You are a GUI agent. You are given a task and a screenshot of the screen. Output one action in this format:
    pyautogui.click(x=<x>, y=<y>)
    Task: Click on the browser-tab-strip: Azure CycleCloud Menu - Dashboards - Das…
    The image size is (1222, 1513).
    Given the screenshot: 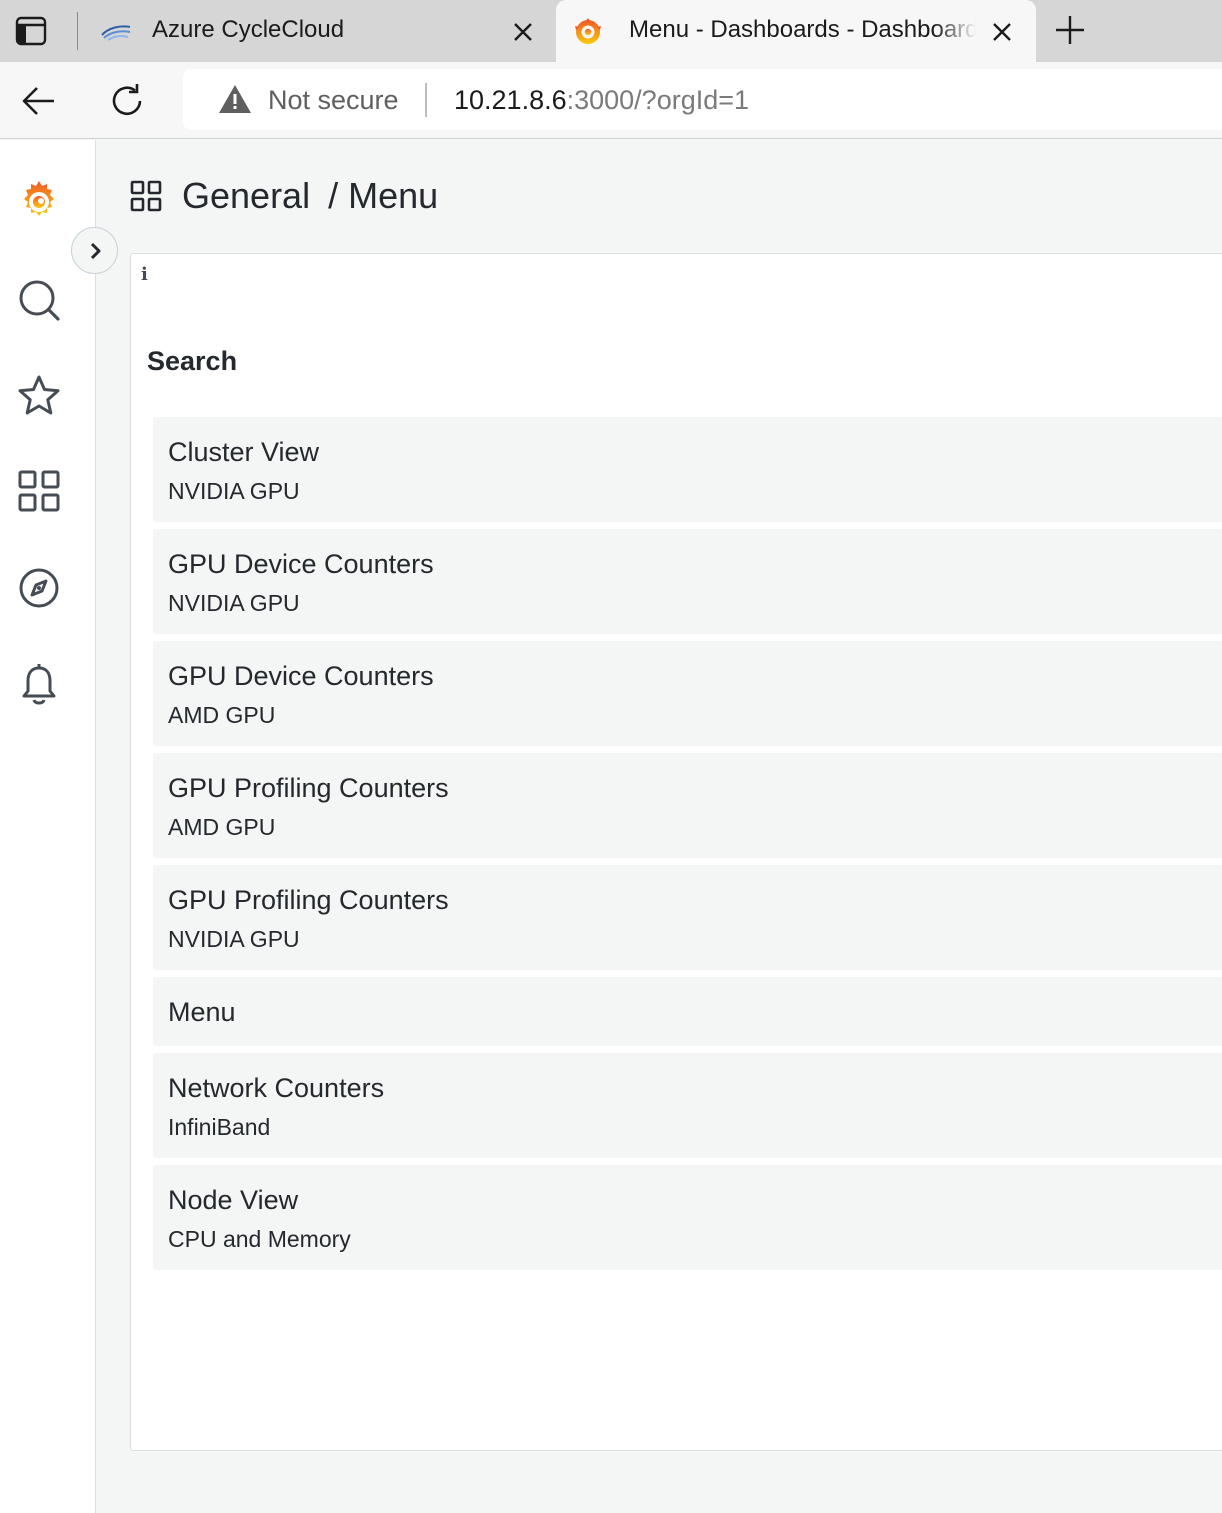 What is the action you would take?
    pyautogui.click(x=611, y=31)
    